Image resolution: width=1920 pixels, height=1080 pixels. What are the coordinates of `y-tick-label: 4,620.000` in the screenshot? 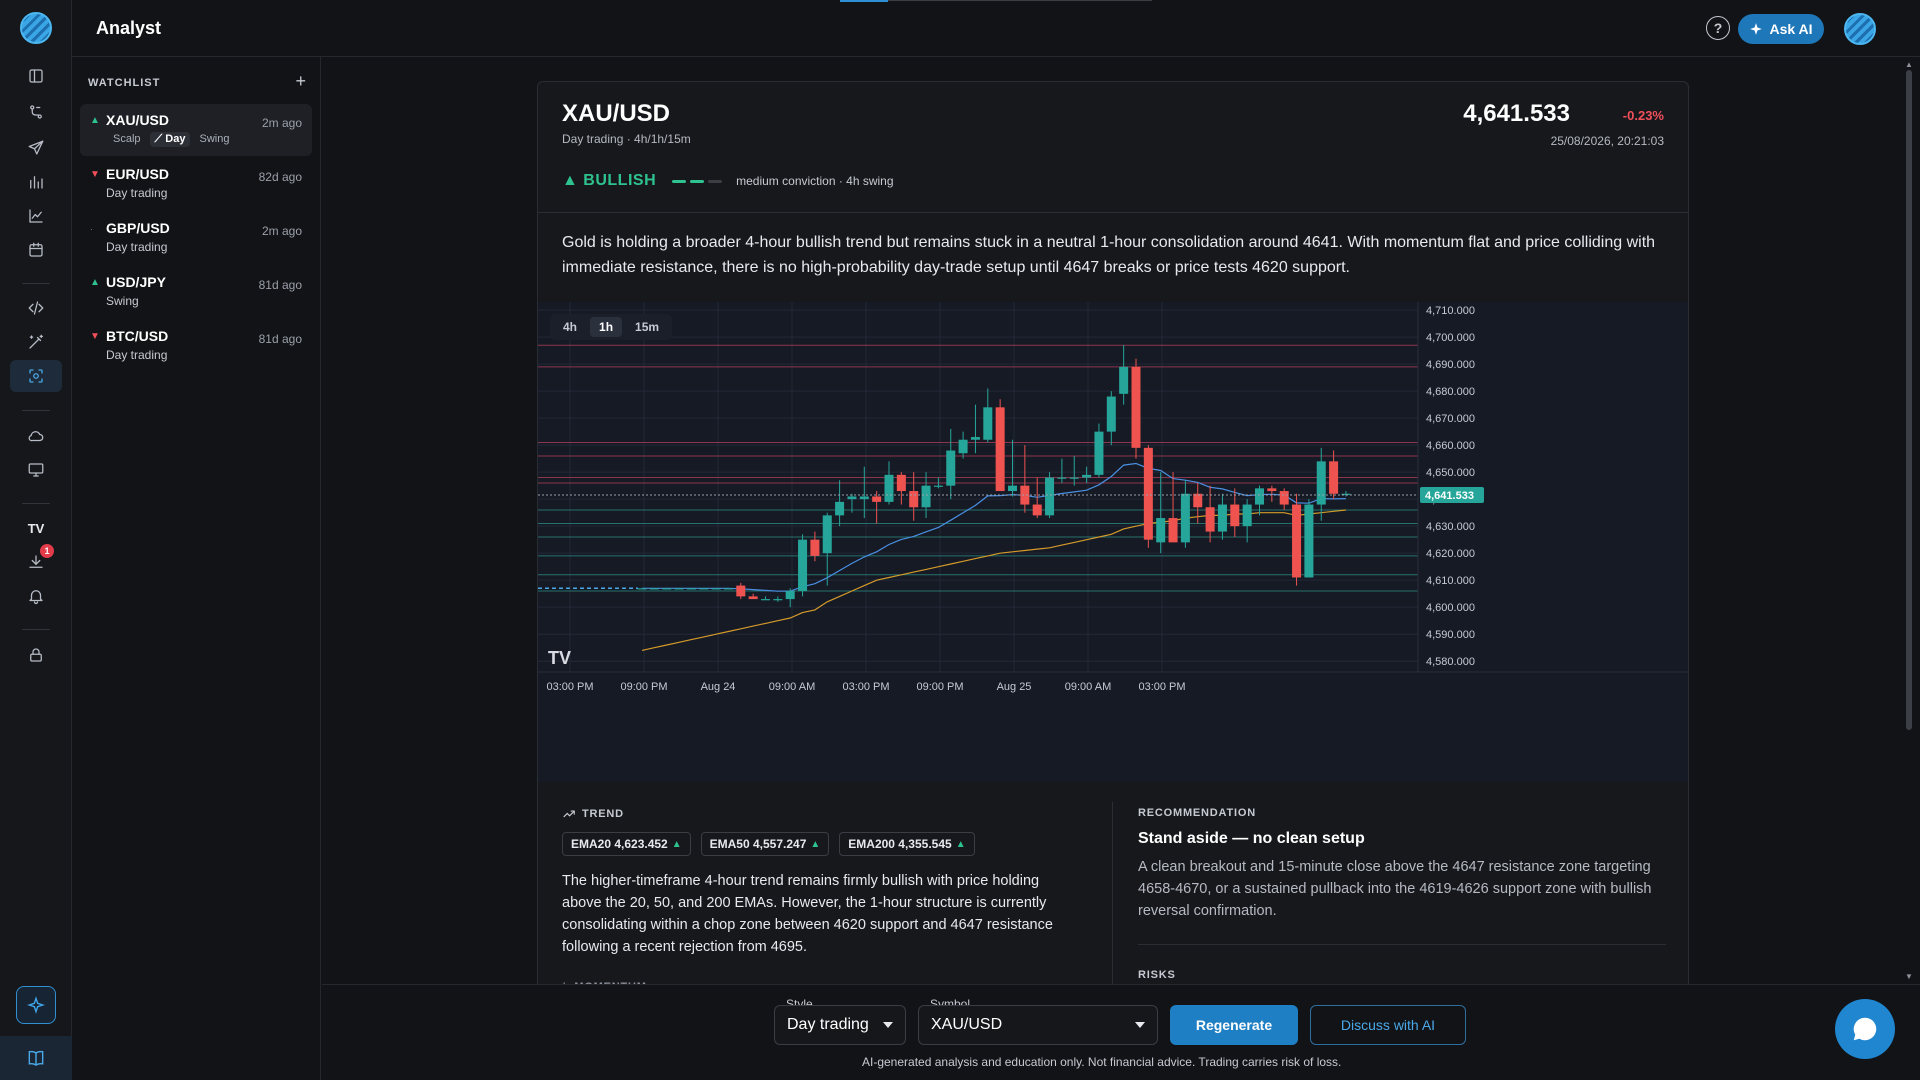 It's located at (1450, 554).